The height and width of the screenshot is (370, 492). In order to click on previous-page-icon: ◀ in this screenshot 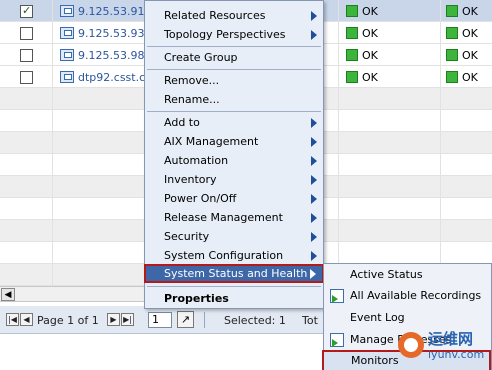, I will do `click(26, 319)`.